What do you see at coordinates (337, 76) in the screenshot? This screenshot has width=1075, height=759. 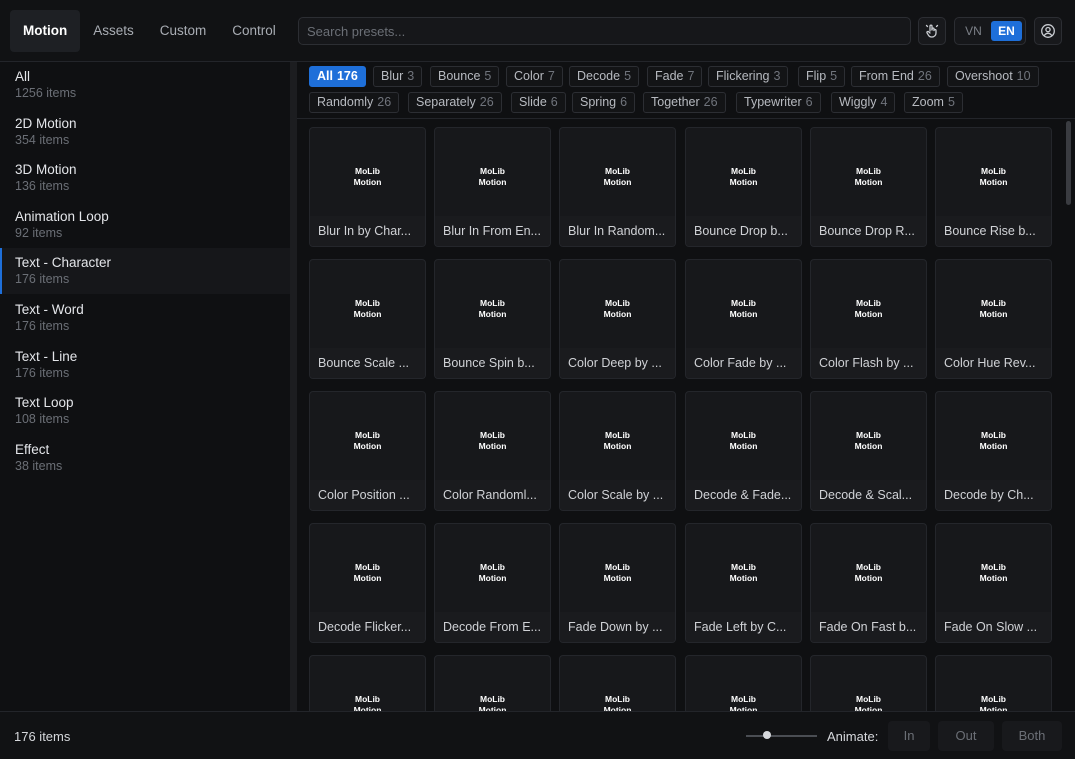 I see `filter-chip-all: All 176` at bounding box center [337, 76].